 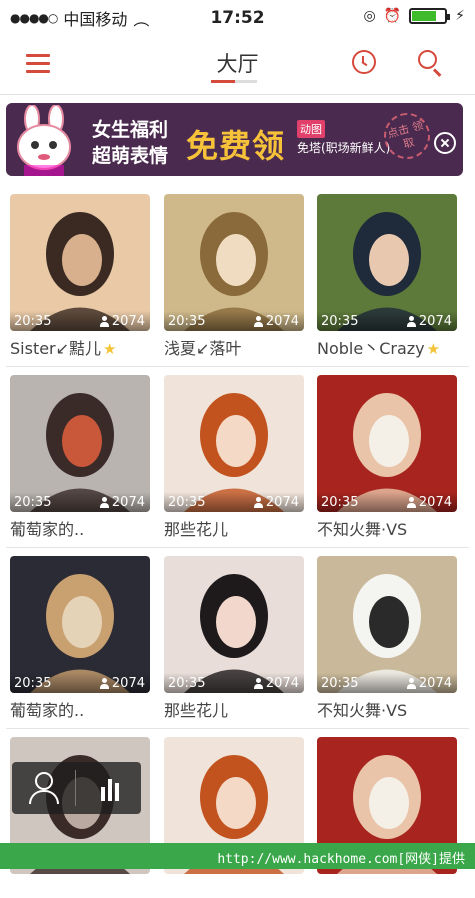 I want to click on room-title-text: Noble丶Crazy, so click(x=371, y=348).